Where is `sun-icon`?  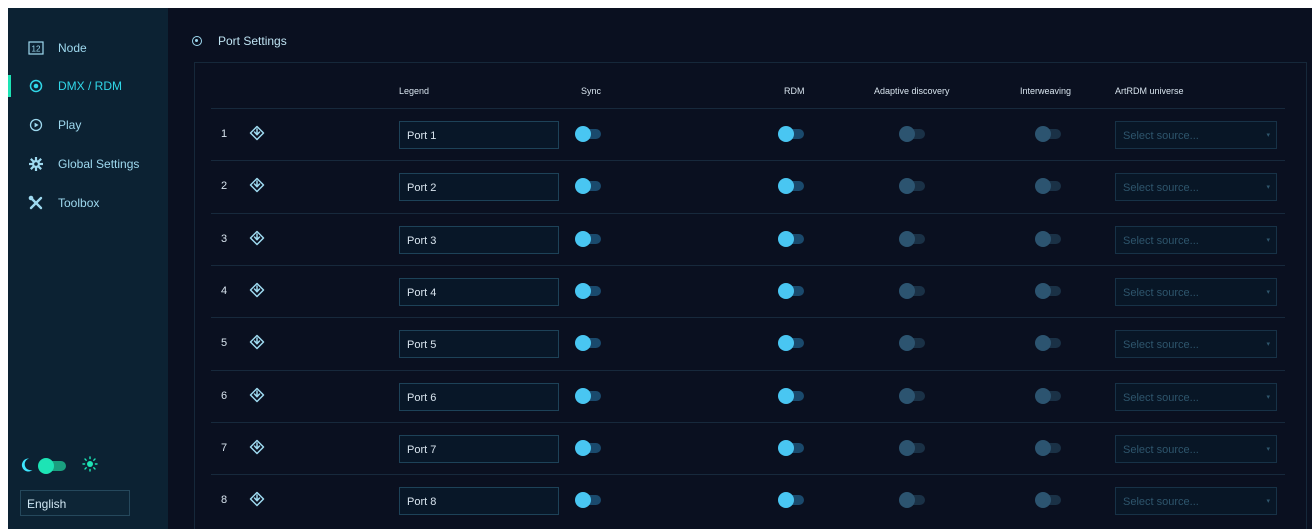
sun-icon is located at coordinates (90, 466).